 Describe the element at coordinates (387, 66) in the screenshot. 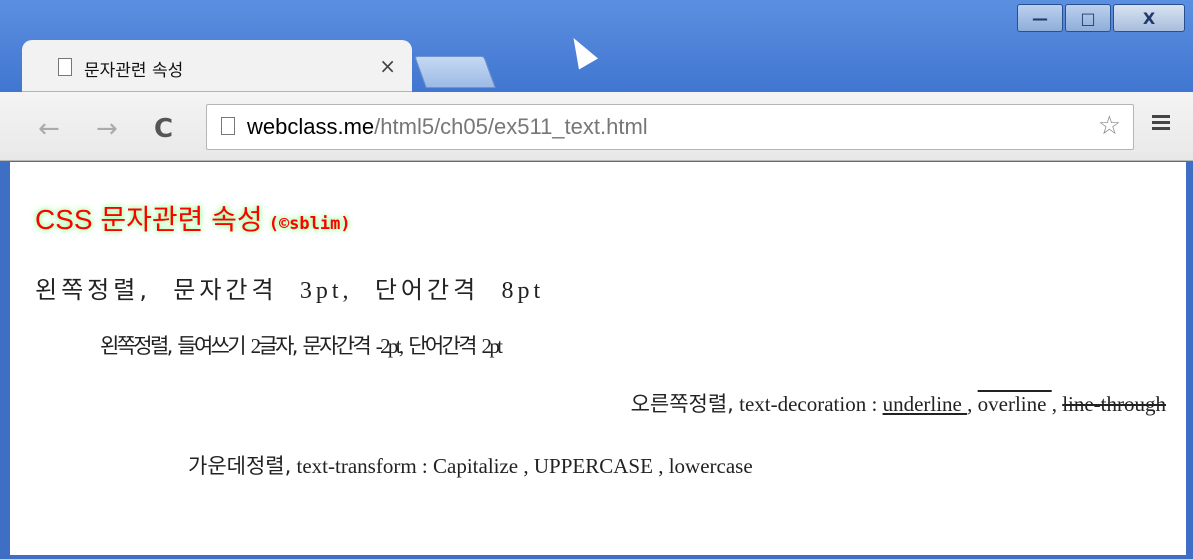

I see `tab-close-icon: ×` at that location.